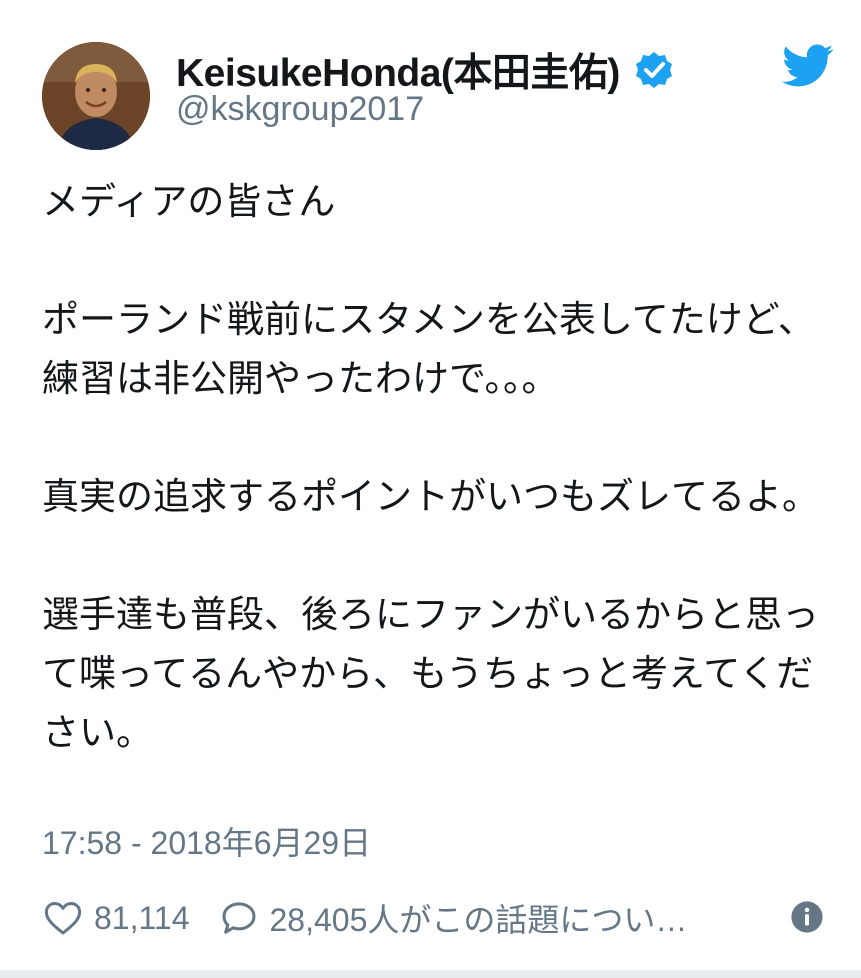 This screenshot has height=978, width=861. I want to click on avatar-photo, so click(96, 96).